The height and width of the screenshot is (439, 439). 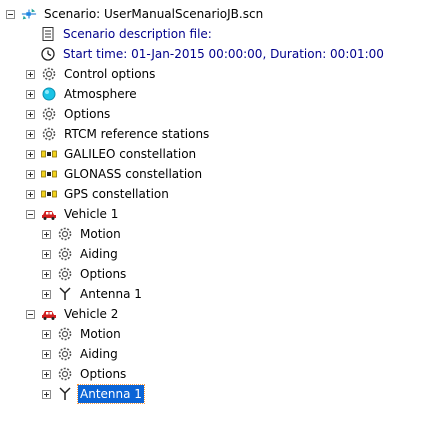 I want to click on tree-node-gps-constellation: GPS constellation, so click(x=98, y=194).